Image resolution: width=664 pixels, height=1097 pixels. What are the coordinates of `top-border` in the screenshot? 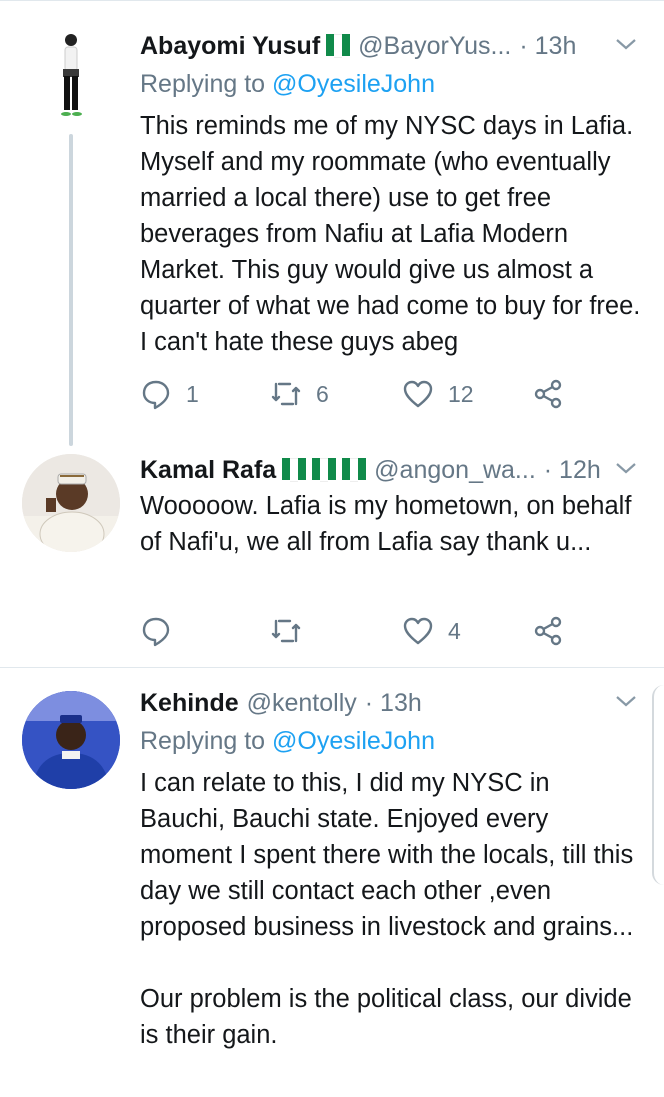 It's located at (332, 0).